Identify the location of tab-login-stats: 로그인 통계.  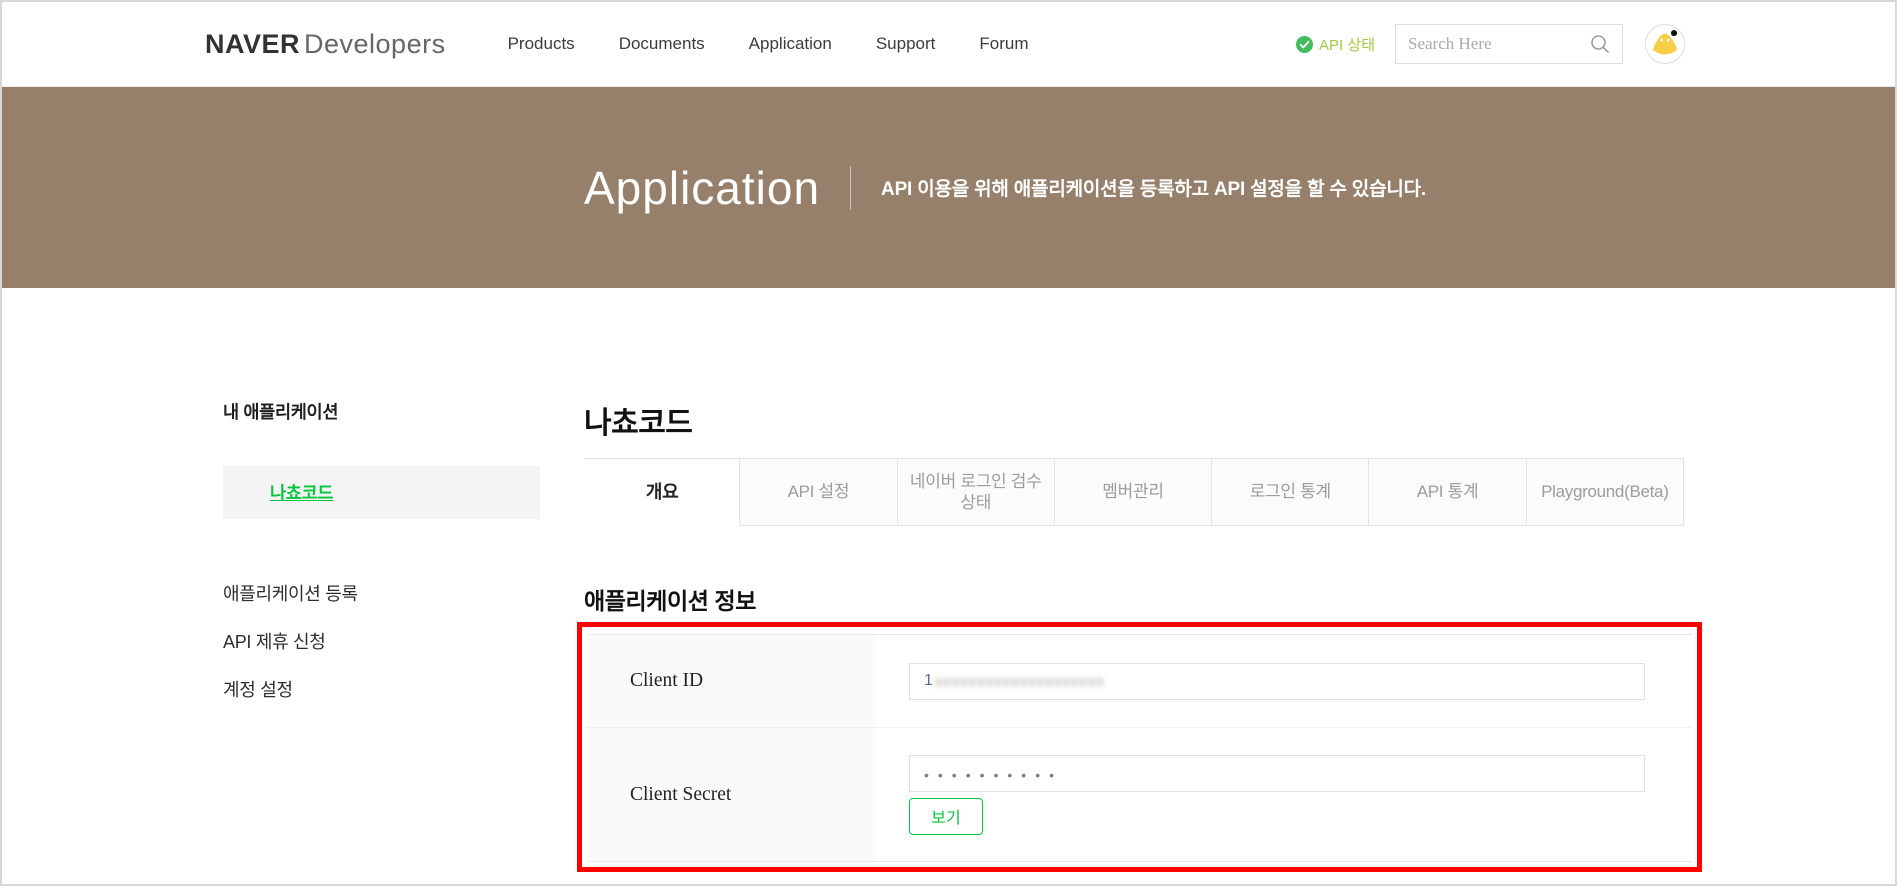
(1290, 492).